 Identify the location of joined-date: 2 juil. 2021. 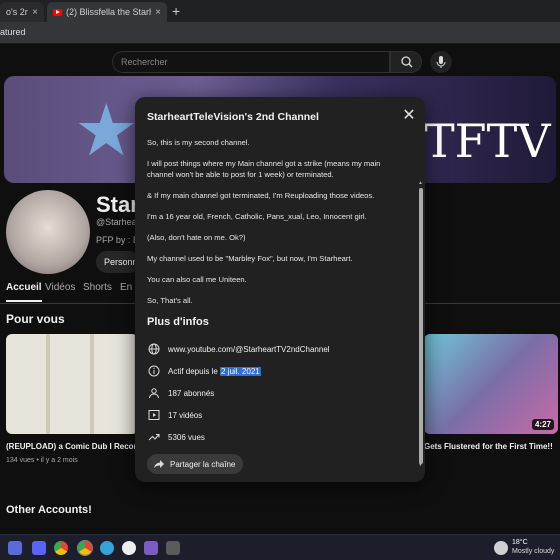
(240, 371).